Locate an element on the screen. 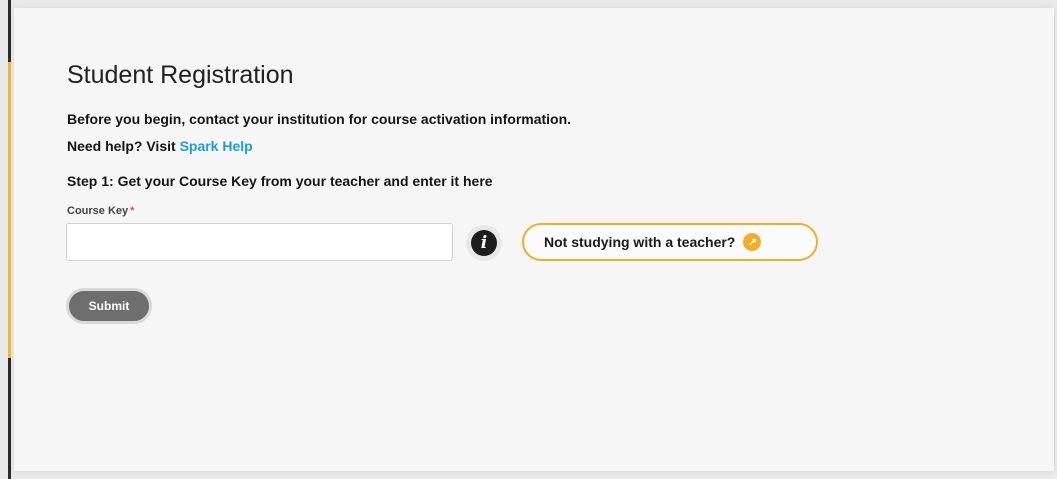 The height and width of the screenshot is (479, 1057). info-icon: i is located at coordinates (484, 243).